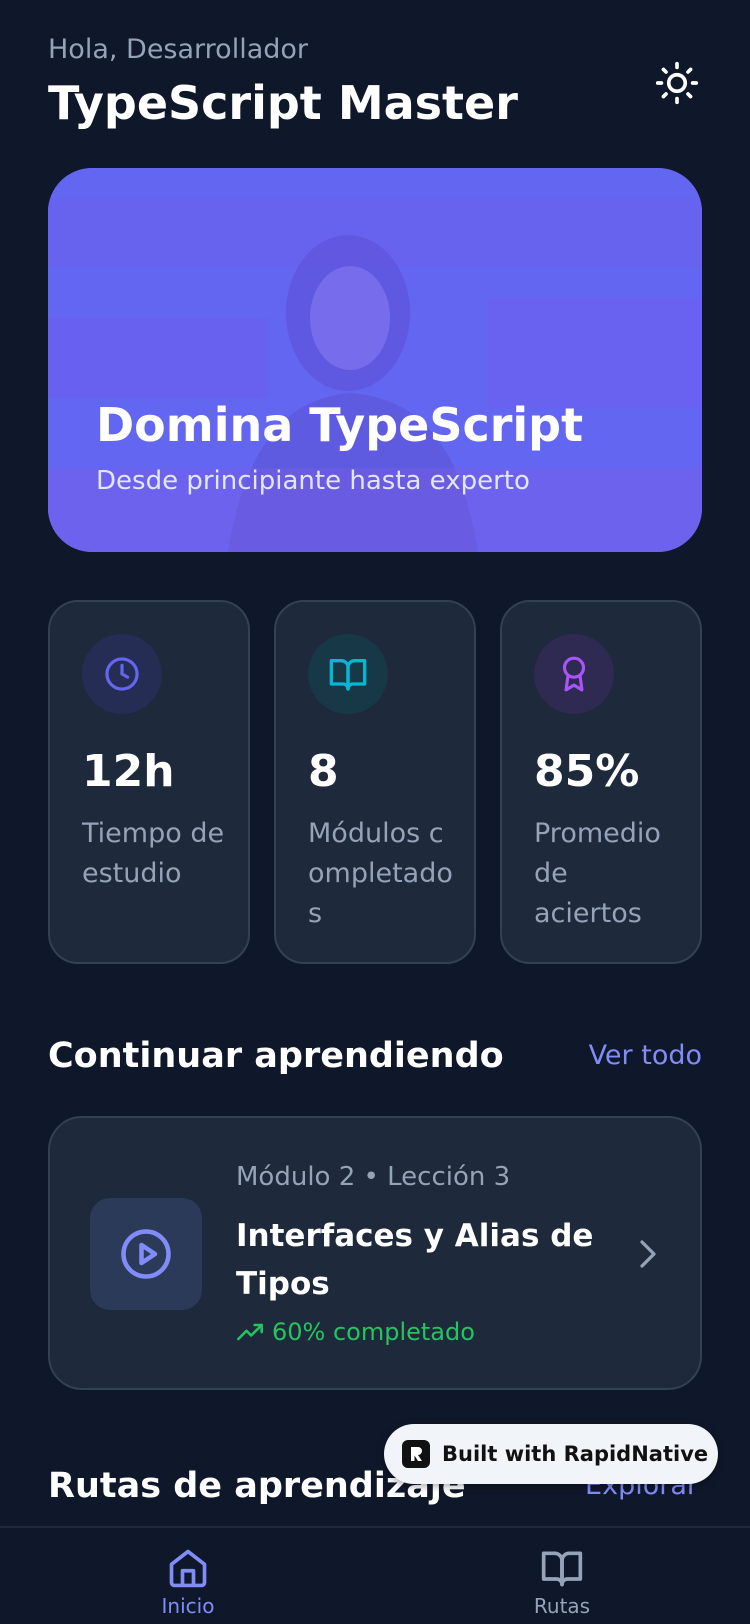 This screenshot has width=750, height=1624. What do you see at coordinates (250, 1332) in the screenshot?
I see `trending-up-icon` at bounding box center [250, 1332].